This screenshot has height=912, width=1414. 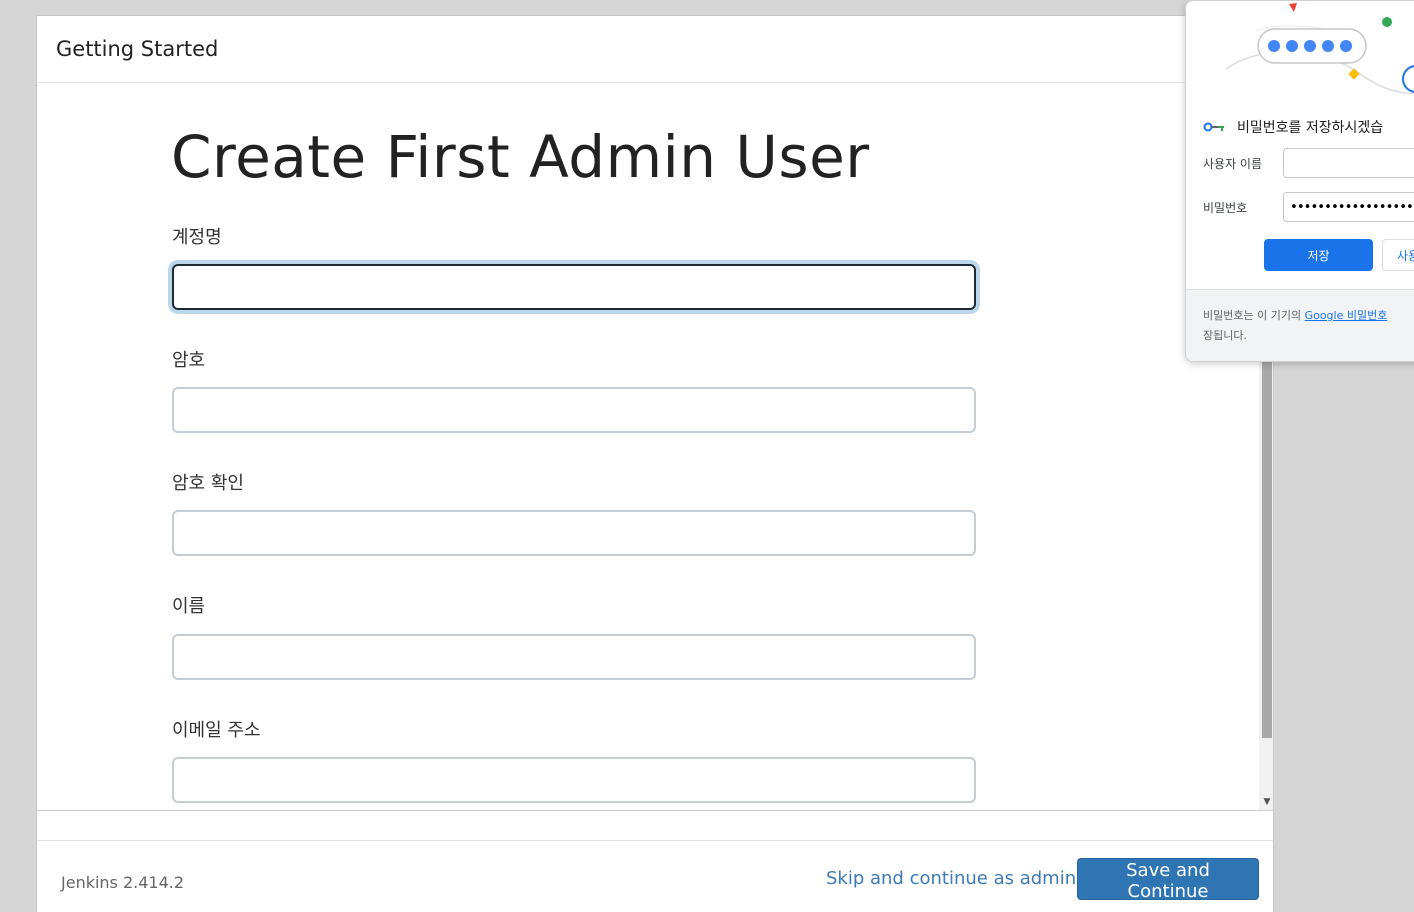 I want to click on dialog-header: Getting Started, so click(x=655, y=49).